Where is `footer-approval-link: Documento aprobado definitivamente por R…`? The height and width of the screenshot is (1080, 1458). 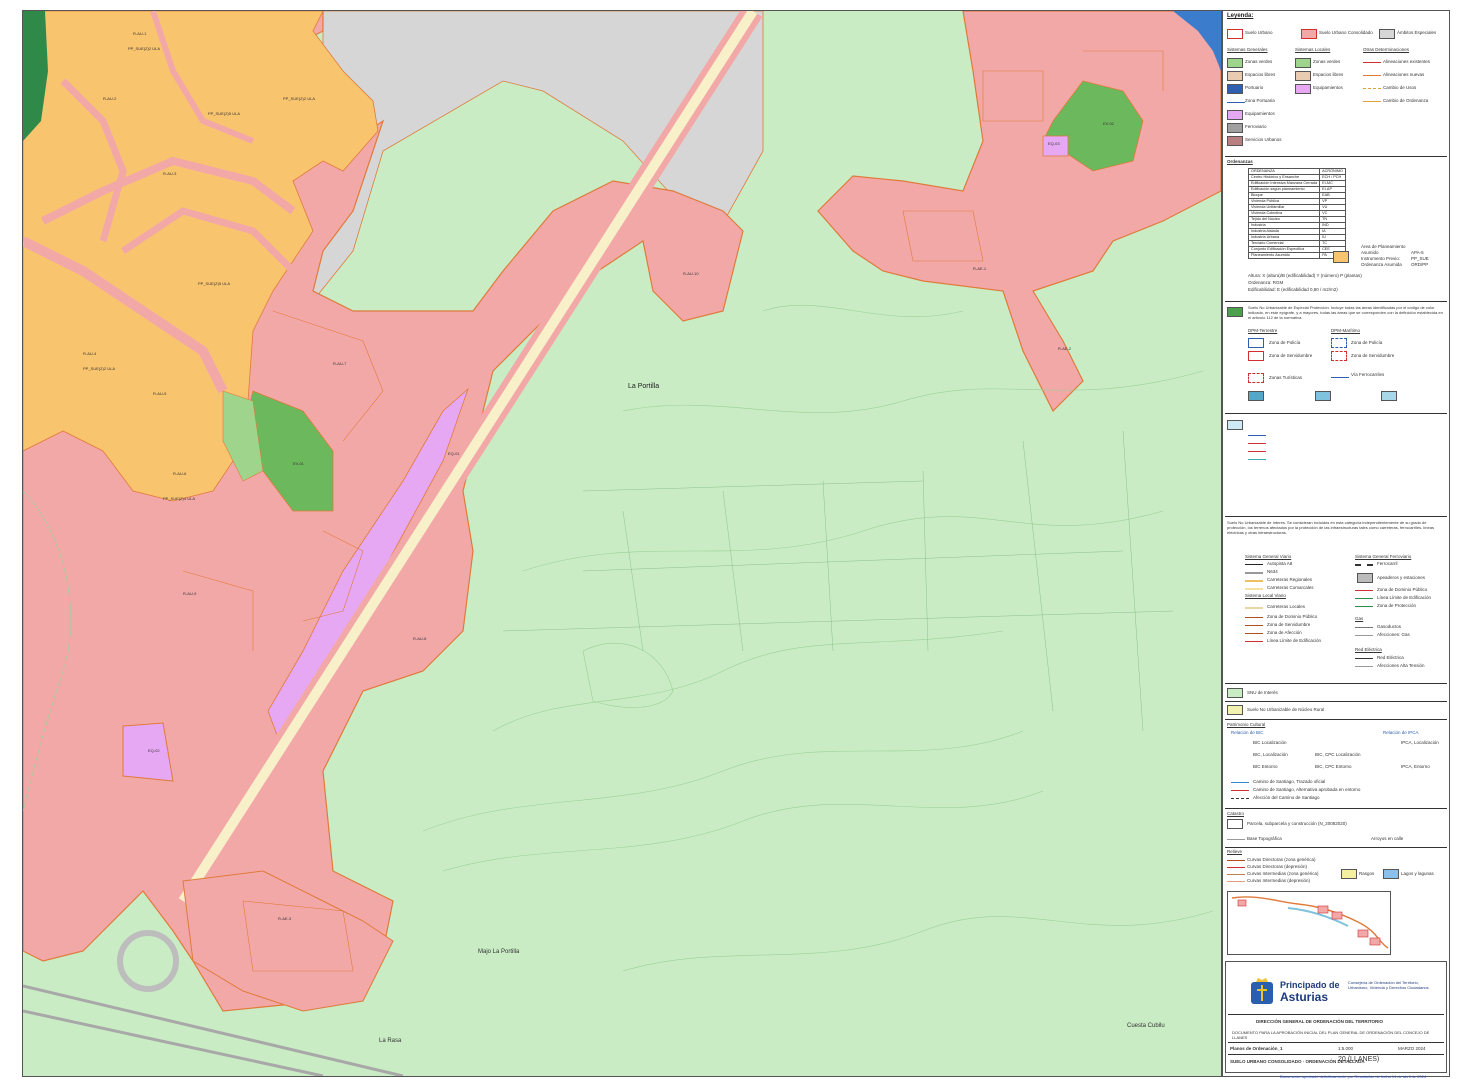
footer-approval-link: Documento aprobado definitivamente por R… is located at coordinates (1353, 1076).